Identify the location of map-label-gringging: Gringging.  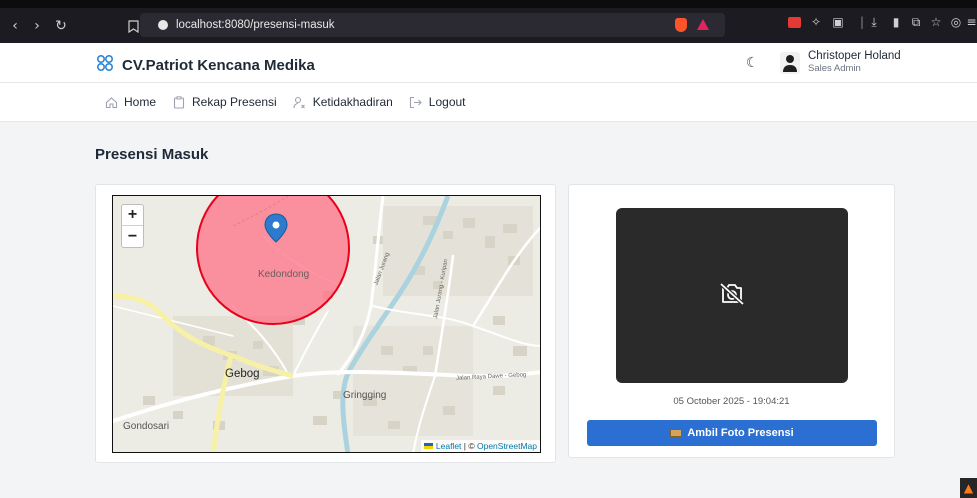
(365, 395).